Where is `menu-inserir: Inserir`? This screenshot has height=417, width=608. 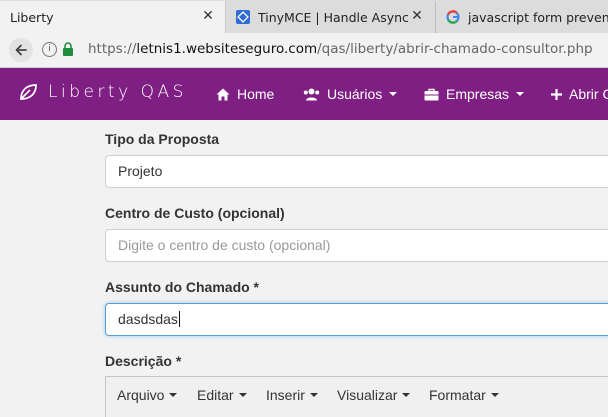 menu-inserir: Inserir is located at coordinates (292, 395).